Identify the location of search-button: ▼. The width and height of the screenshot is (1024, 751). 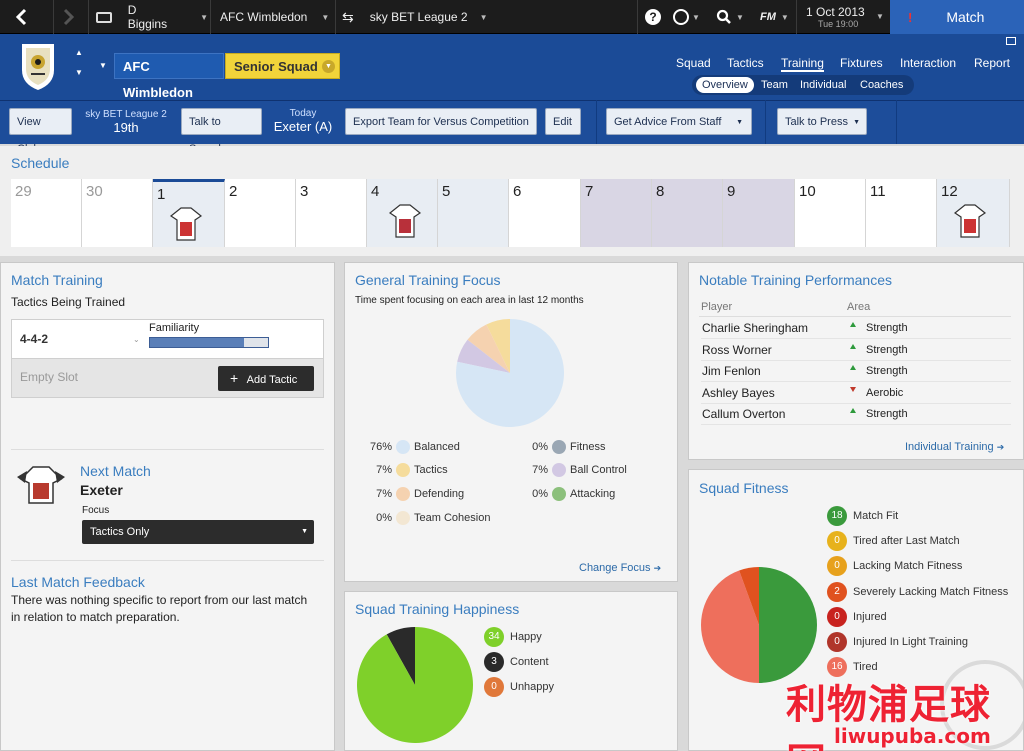
(732, 17).